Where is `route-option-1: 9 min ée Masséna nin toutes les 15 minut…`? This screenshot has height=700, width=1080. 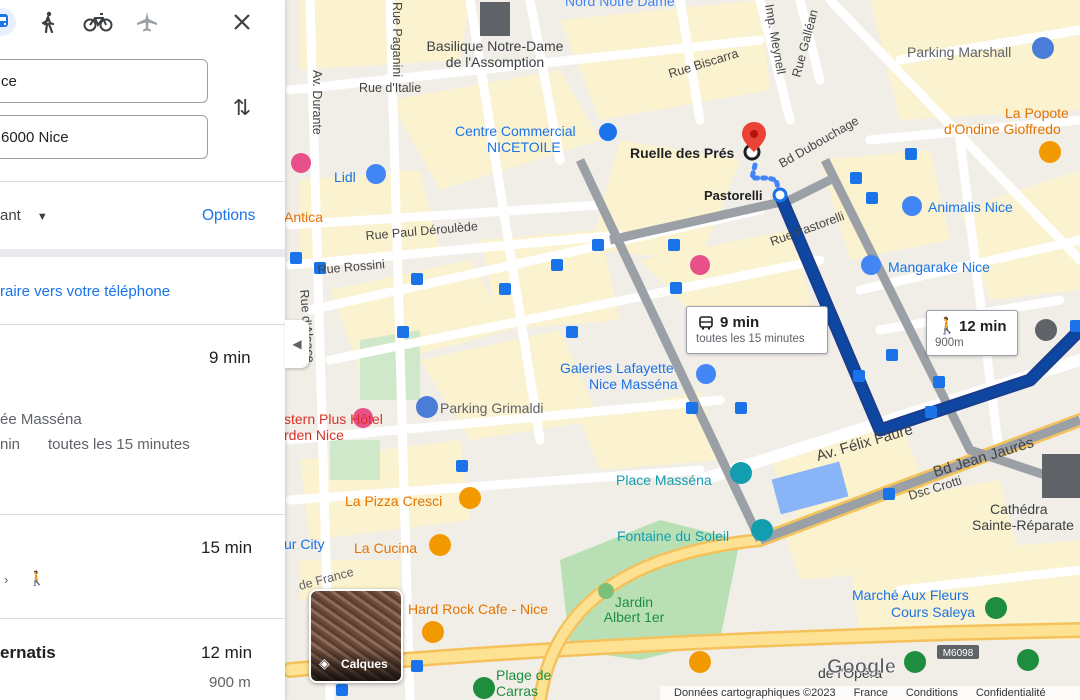 route-option-1: 9 min ée Masséna nin toutes les 15 minut… is located at coordinates (142, 419).